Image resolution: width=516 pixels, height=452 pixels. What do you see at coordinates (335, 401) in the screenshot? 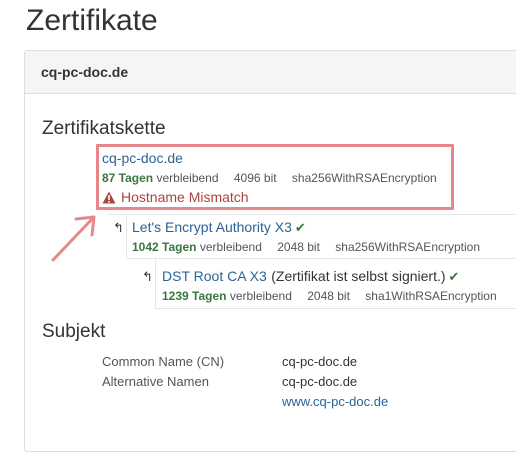
I see `alt-name-link: www.cq-pc-doc.de` at bounding box center [335, 401].